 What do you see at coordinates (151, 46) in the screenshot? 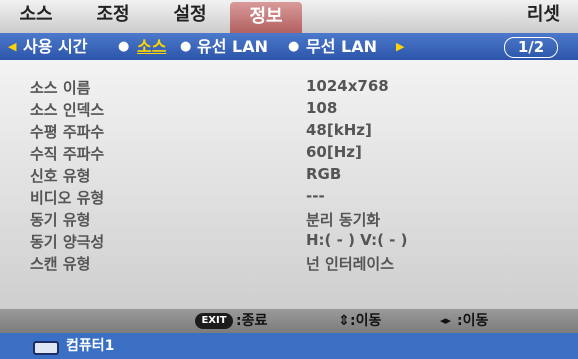
I see `subtab-source: 소스` at bounding box center [151, 46].